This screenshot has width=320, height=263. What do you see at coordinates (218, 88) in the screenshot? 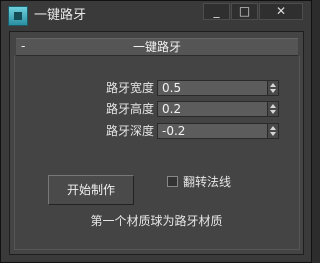
I see `curb-width-spinner: 0.5` at bounding box center [218, 88].